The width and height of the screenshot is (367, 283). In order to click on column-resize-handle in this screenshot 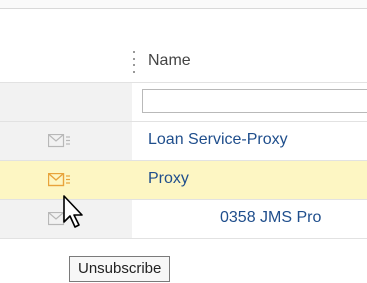, I will do `click(133, 62)`.